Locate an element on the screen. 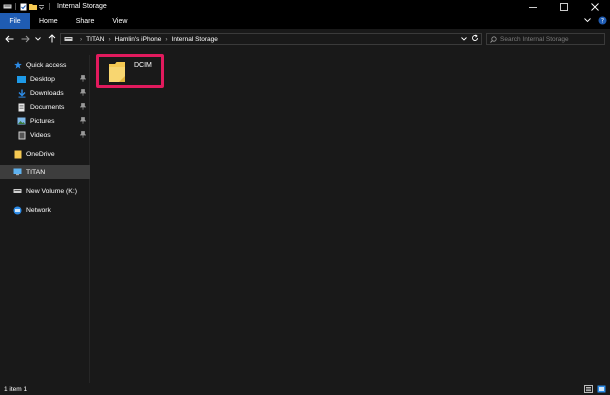 The width and height of the screenshot is (610, 395). quick-access-toolbar is located at coordinates (26, 6).